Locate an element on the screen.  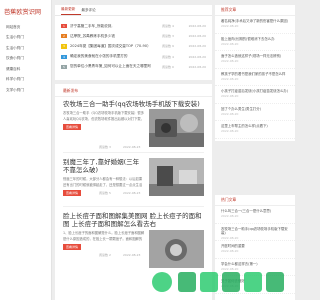
list-item: 关于如何去做好 2022-08-20 is located at coordinates (255, 285).